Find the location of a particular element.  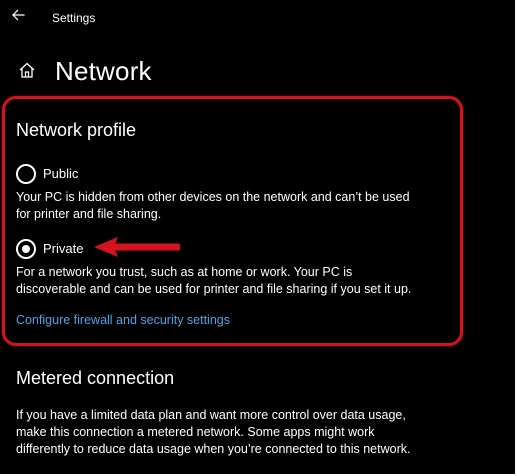

back-arrow-icon is located at coordinates (18, 15).